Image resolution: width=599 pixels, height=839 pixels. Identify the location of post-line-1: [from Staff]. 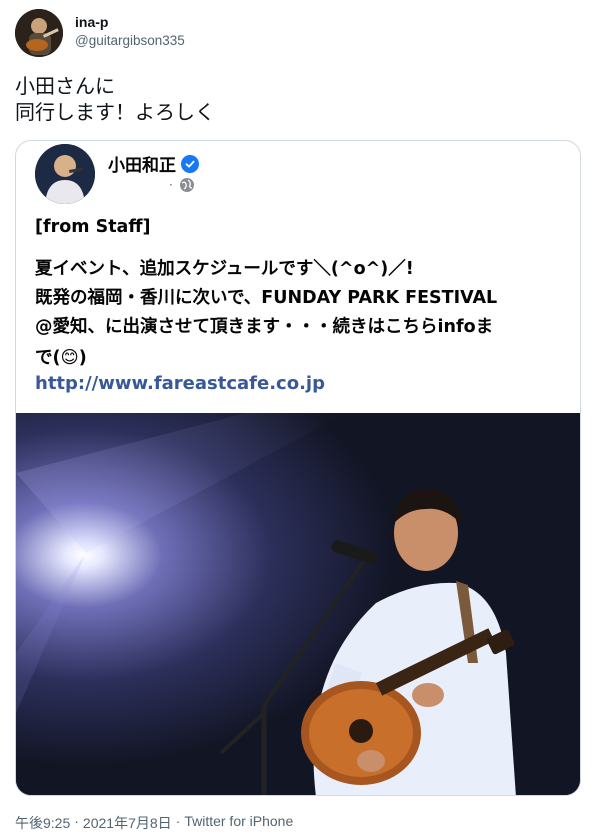
(93, 227).